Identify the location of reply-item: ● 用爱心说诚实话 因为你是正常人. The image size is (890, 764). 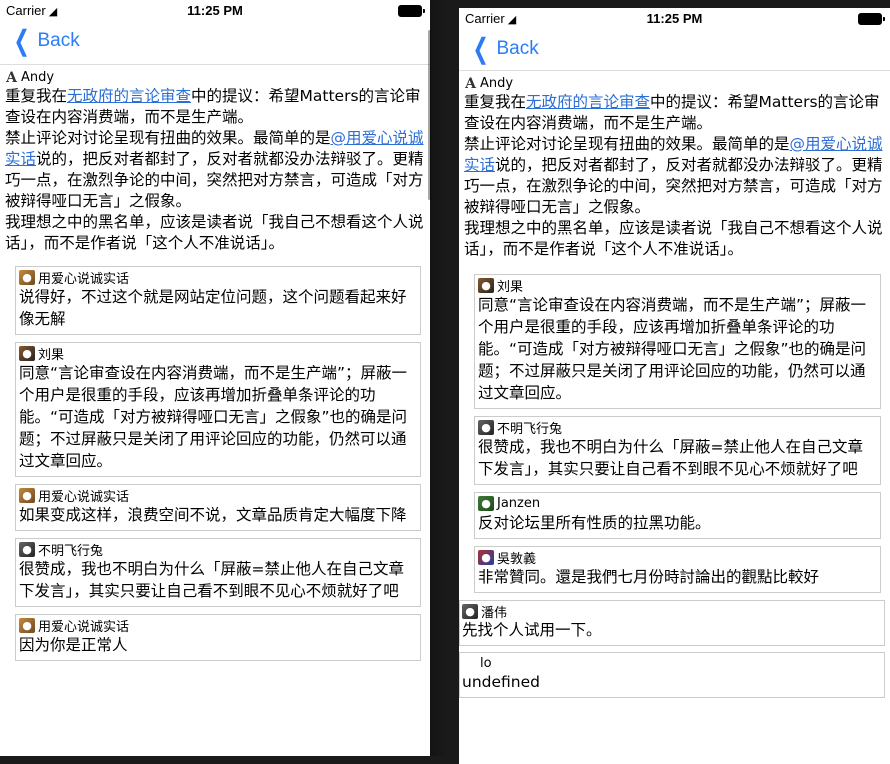
(218, 637).